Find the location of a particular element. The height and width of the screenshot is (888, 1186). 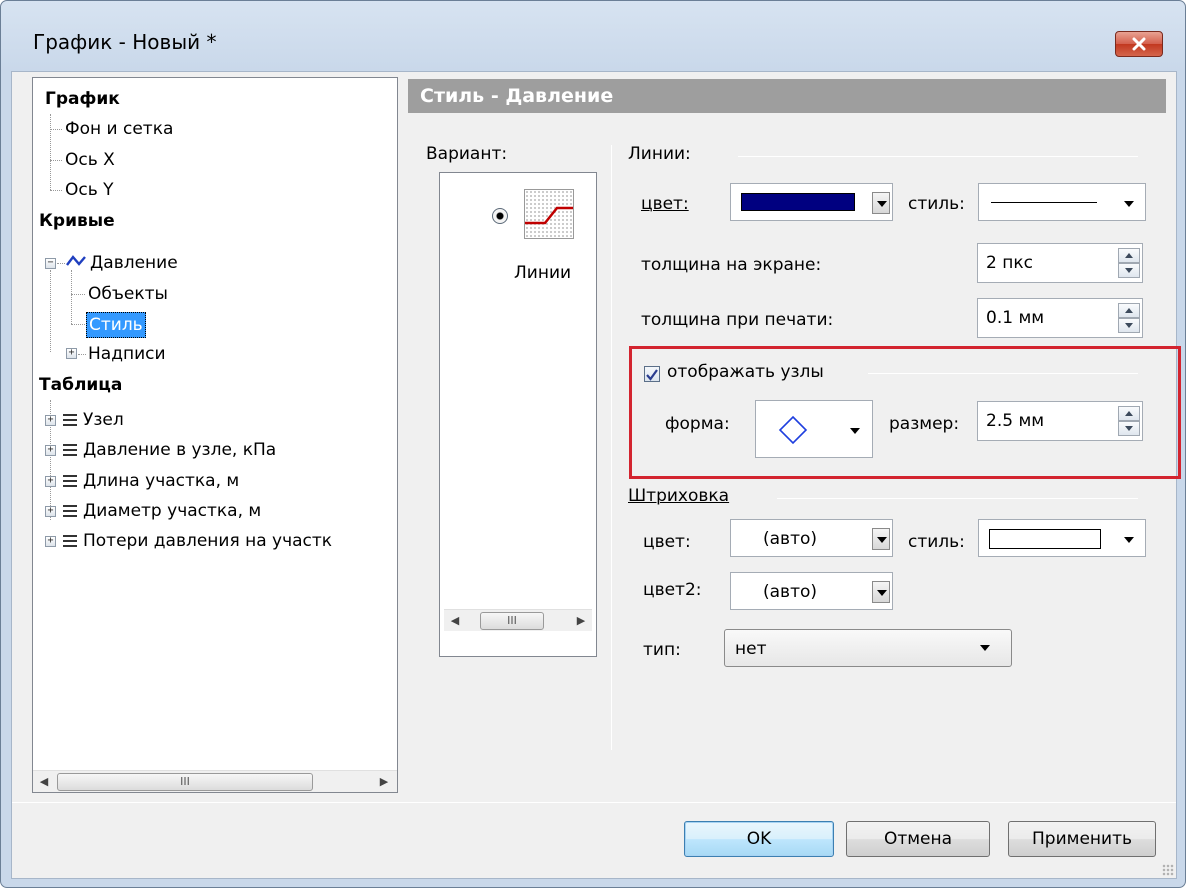

title-bar: График - Новый * is located at coordinates (593, 36).